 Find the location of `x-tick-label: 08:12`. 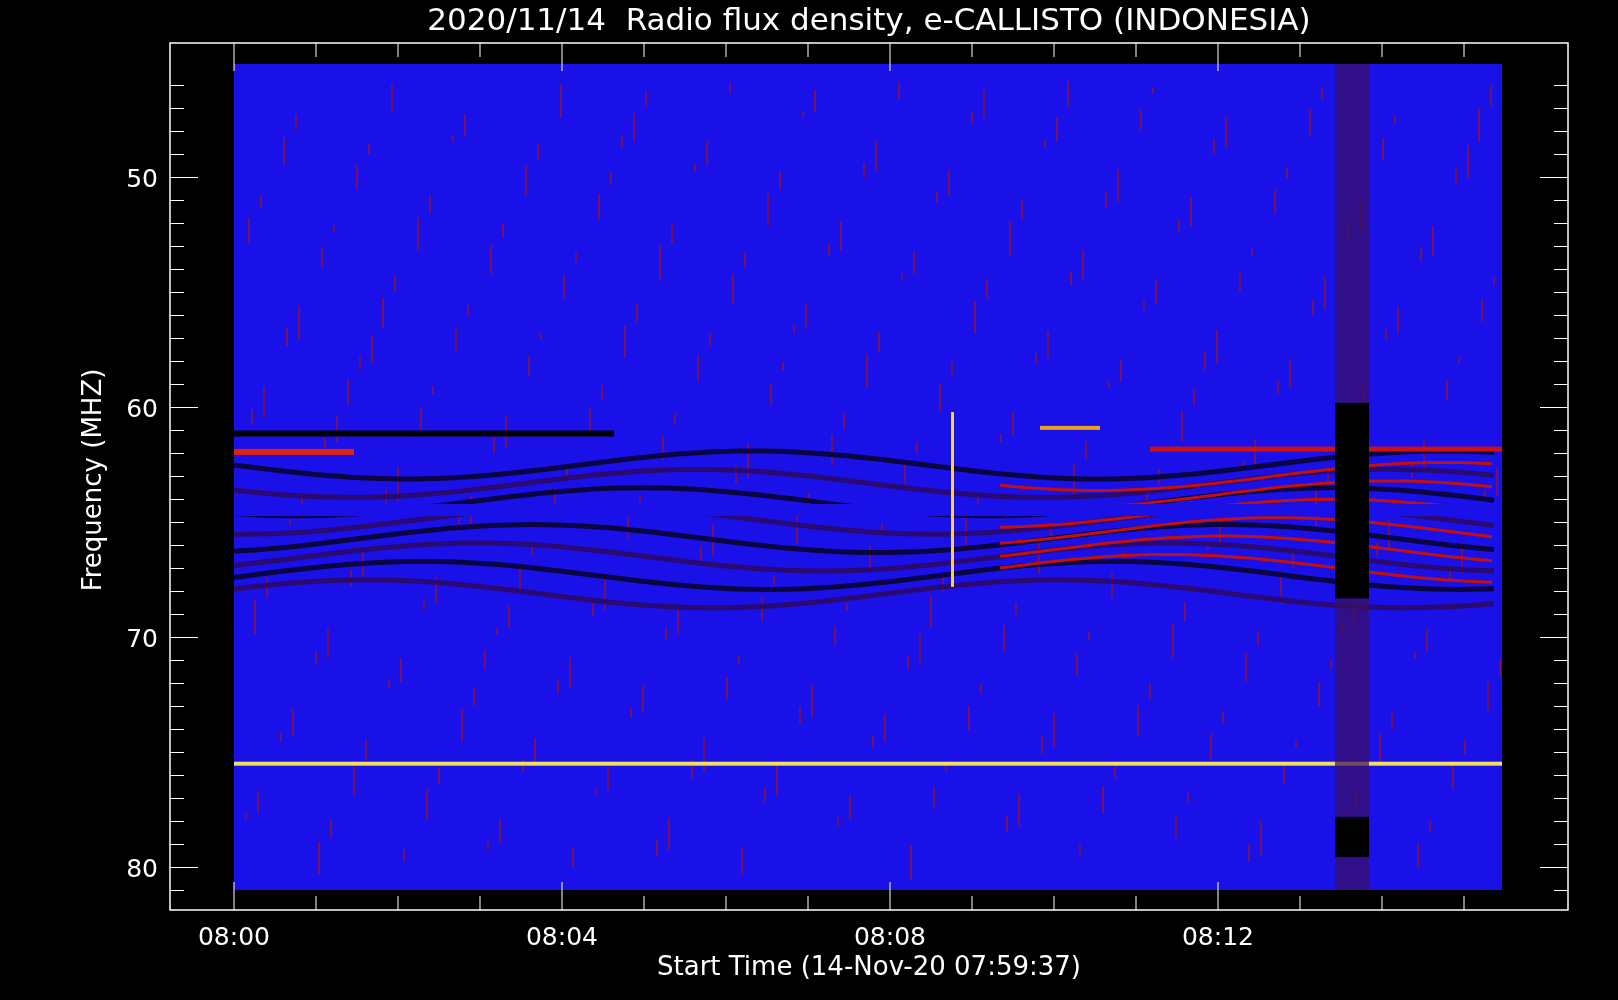

x-tick-label: 08:12 is located at coordinates (1218, 936).